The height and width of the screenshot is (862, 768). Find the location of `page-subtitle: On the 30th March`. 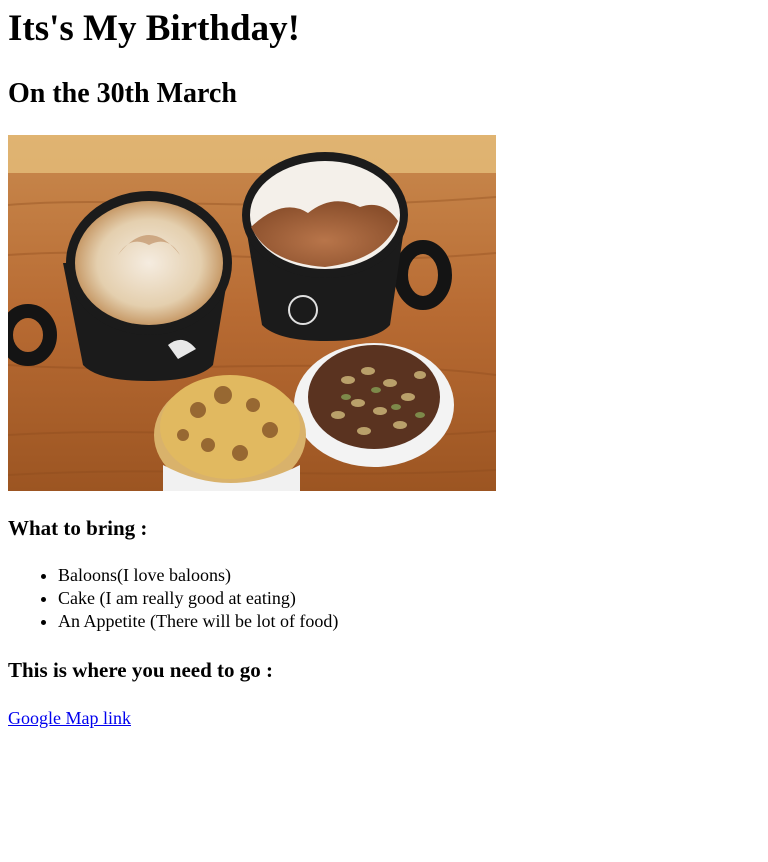

page-subtitle: On the 30th March is located at coordinates (122, 93).